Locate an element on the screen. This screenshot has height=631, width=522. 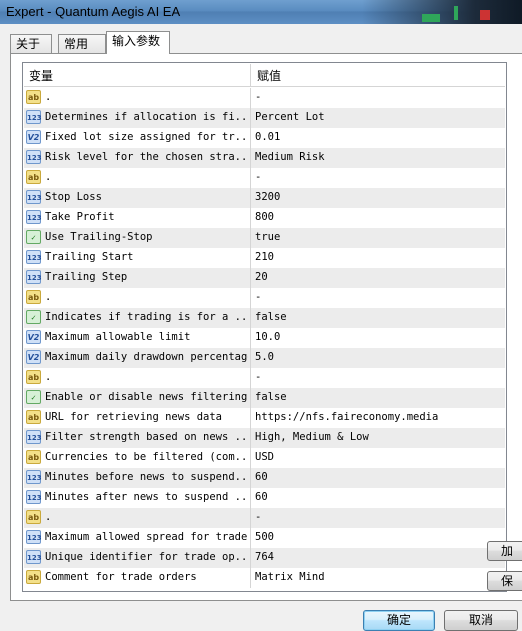
table-row: 123 Minutes before news to suspend... 60 is located at coordinates (264, 478).